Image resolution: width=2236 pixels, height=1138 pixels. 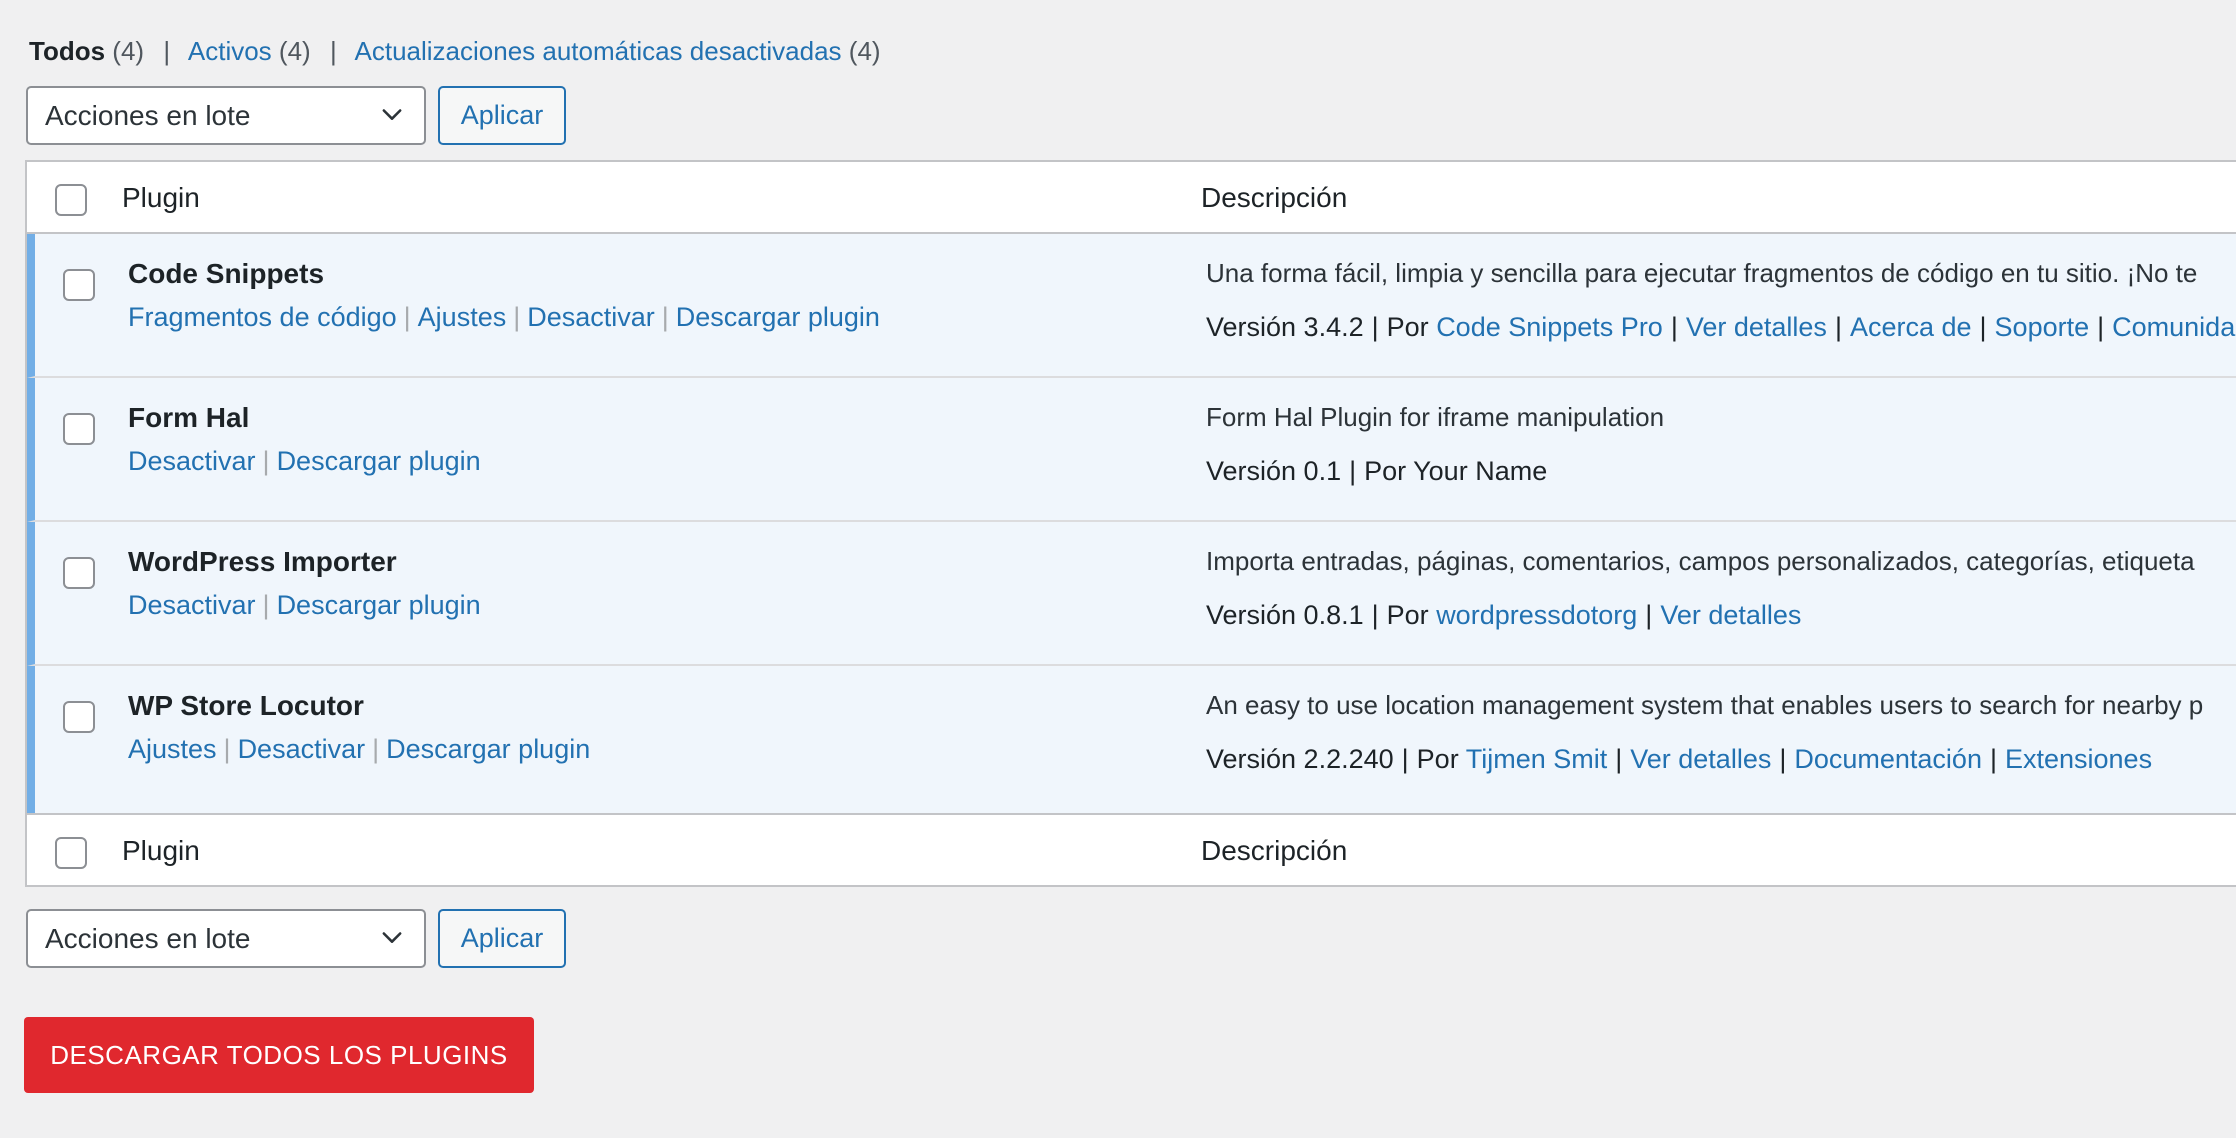 I want to click on support-link: Soporte, so click(x=2042, y=327).